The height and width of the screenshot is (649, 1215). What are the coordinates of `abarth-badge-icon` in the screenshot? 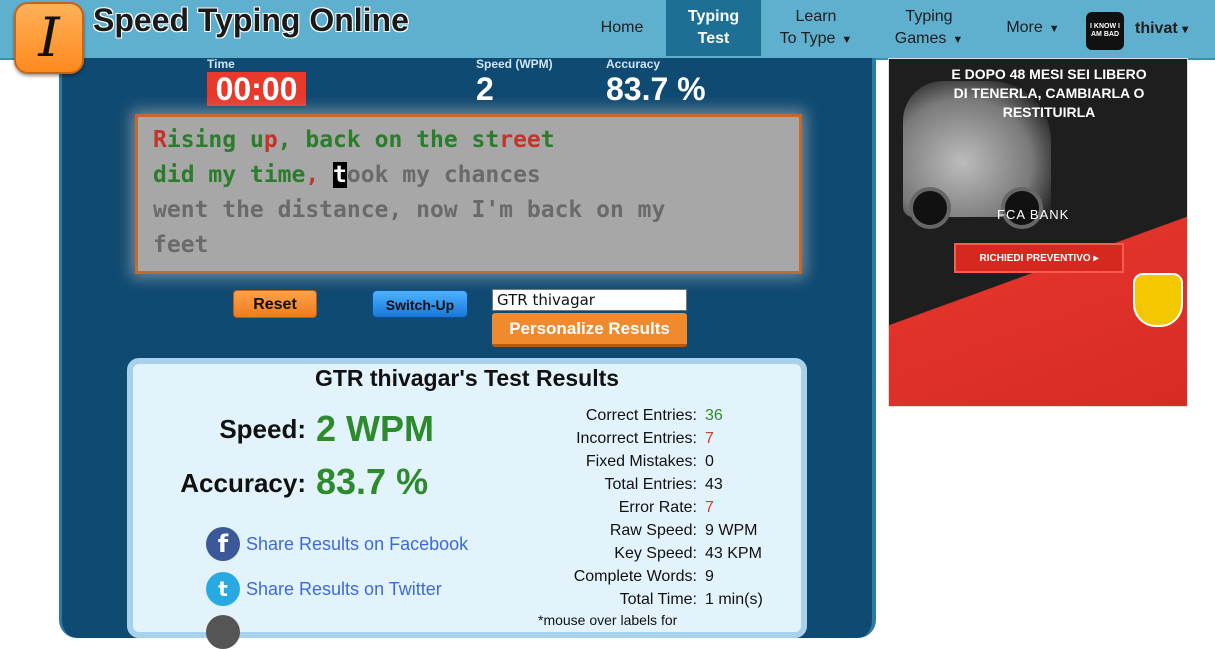 It's located at (1158, 300).